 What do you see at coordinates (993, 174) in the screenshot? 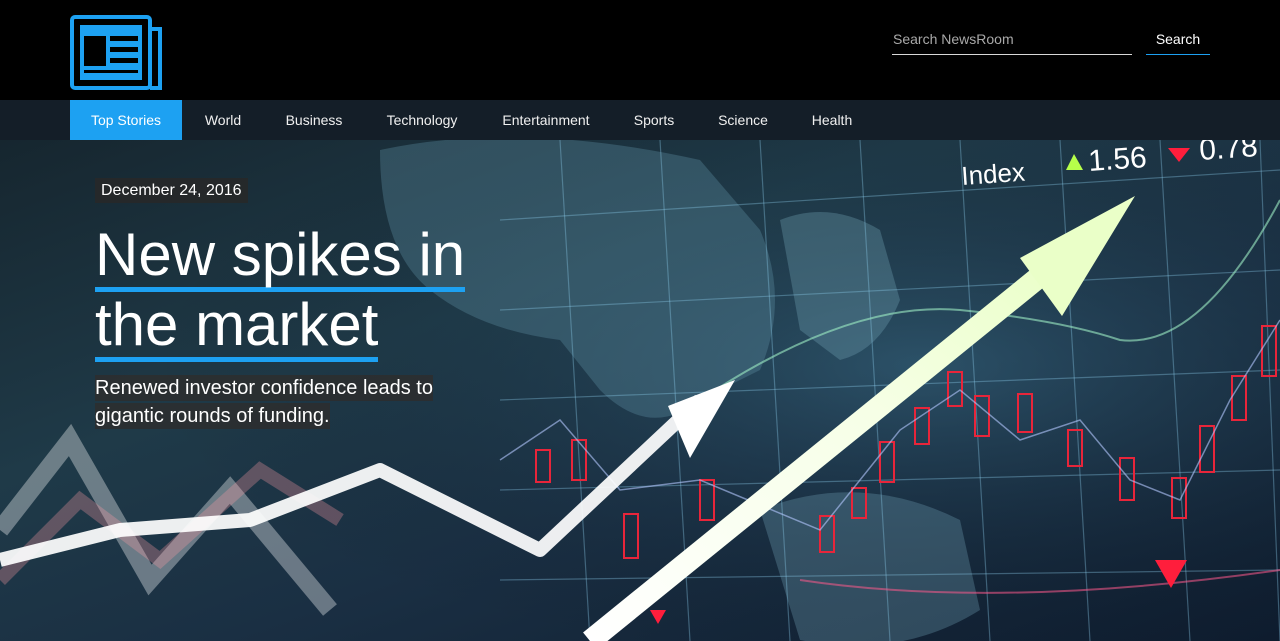
I see `index-label-text: Index` at bounding box center [993, 174].